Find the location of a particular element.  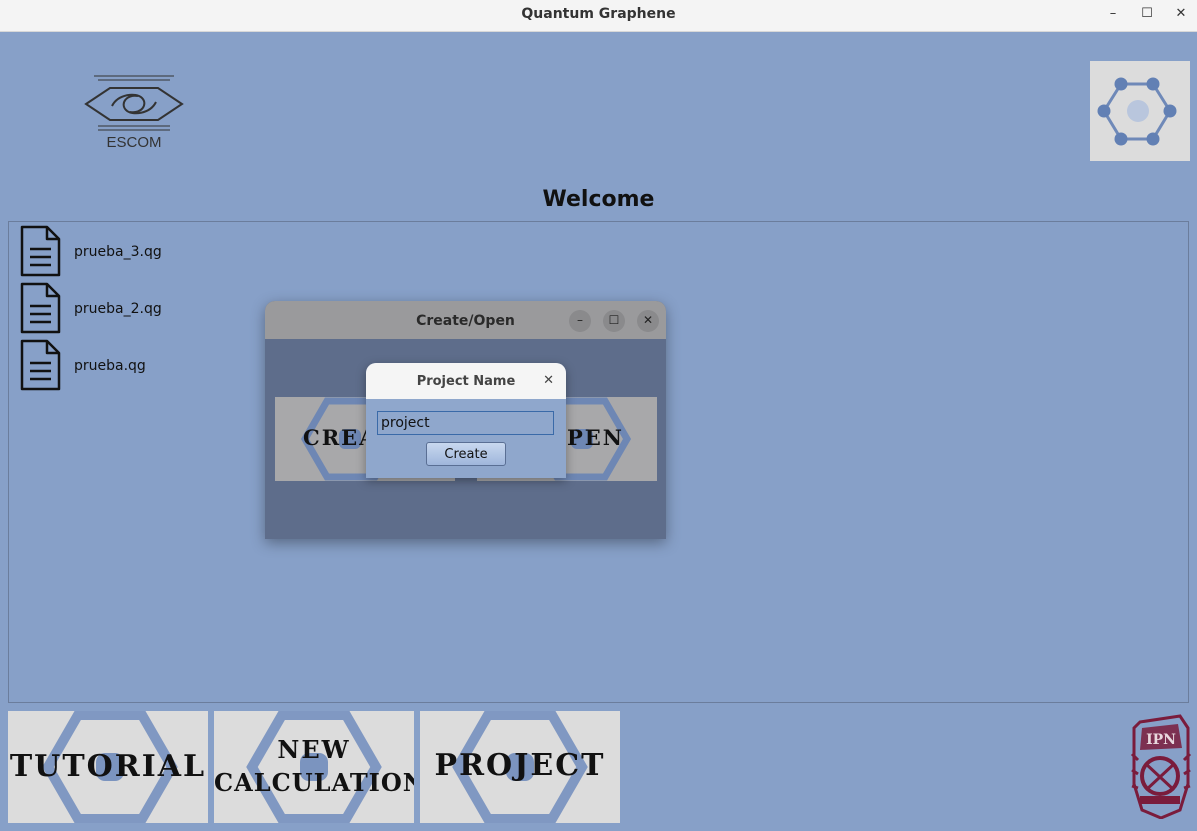

window-title: Quantum Graphene is located at coordinates (598, 14).